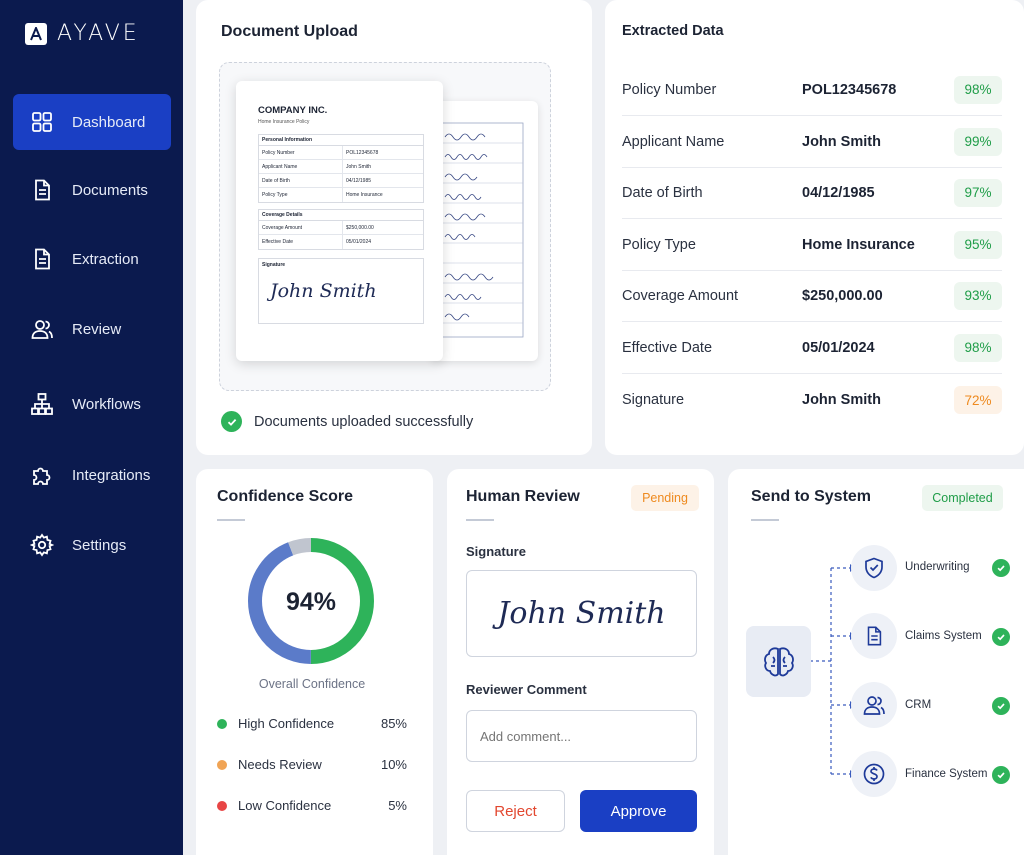 The width and height of the screenshot is (1024, 855). Describe the element at coordinates (312, 684) in the screenshot. I see `confidence-subtitle: Overall Confidence` at that location.